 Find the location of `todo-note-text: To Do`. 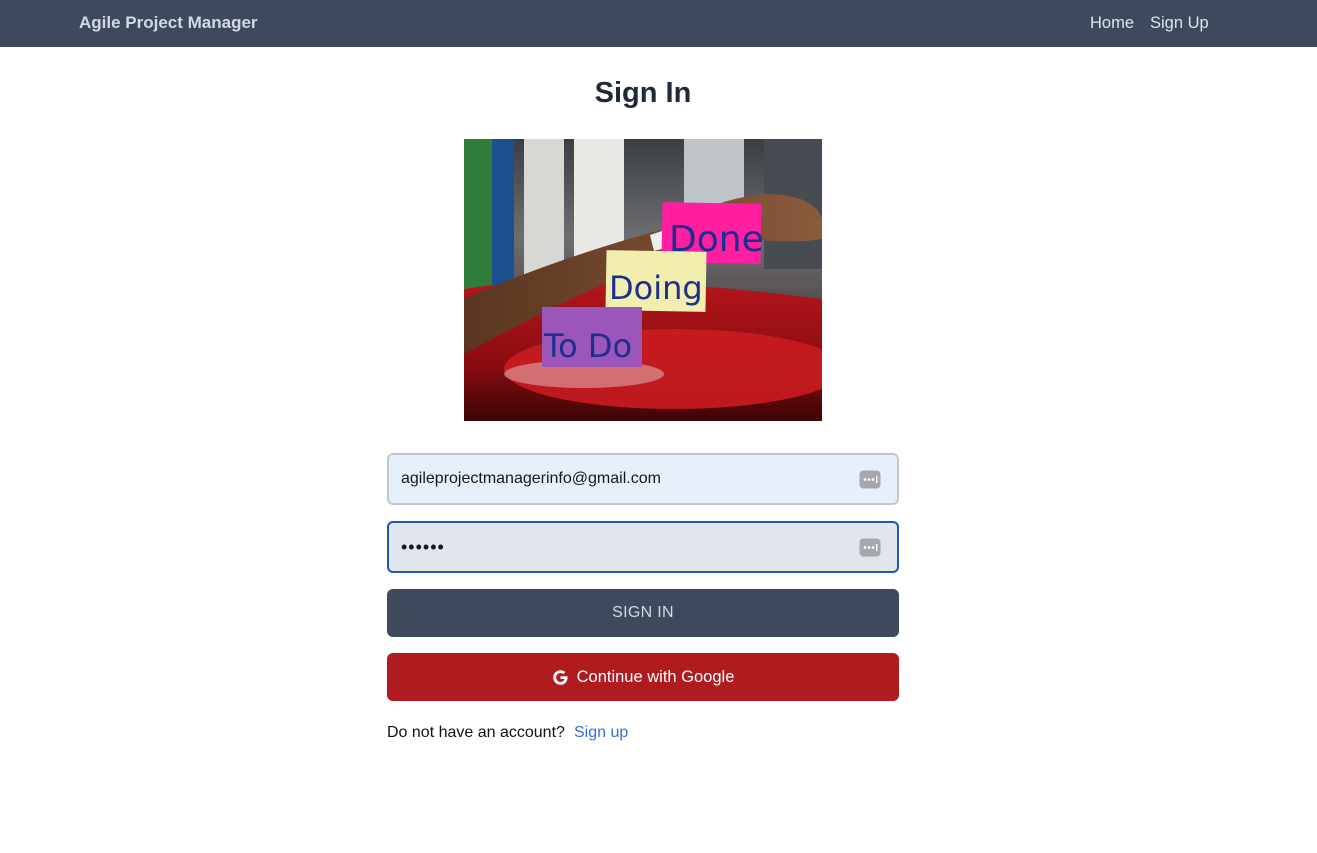

todo-note-text: To Do is located at coordinates (587, 346).